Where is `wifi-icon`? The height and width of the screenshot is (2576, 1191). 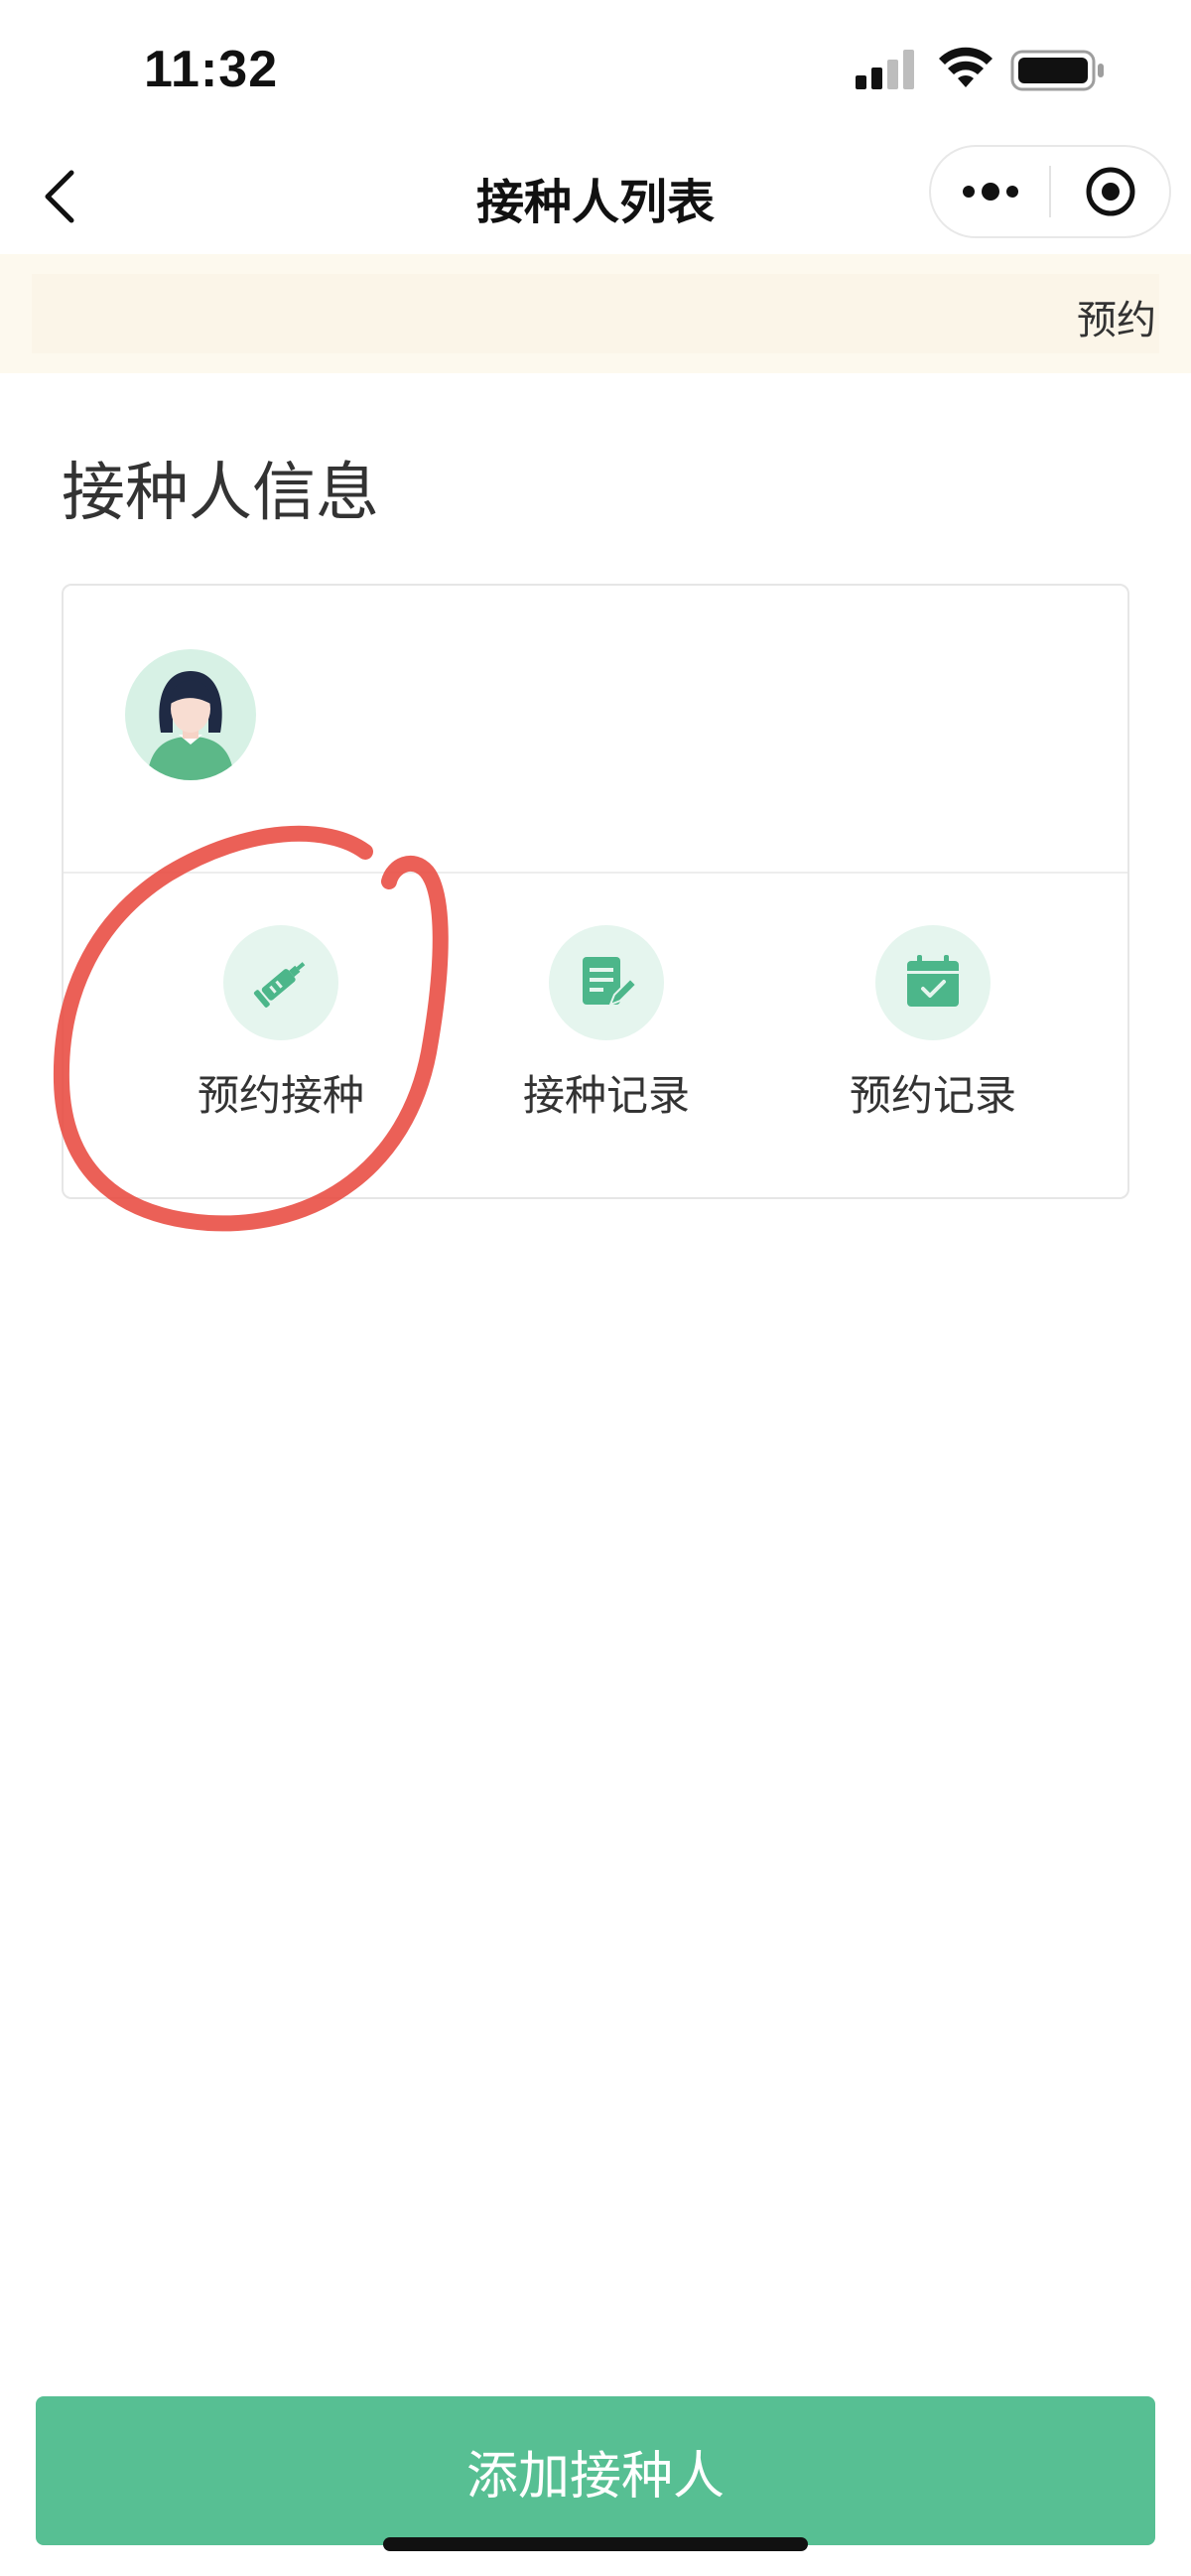 wifi-icon is located at coordinates (966, 67).